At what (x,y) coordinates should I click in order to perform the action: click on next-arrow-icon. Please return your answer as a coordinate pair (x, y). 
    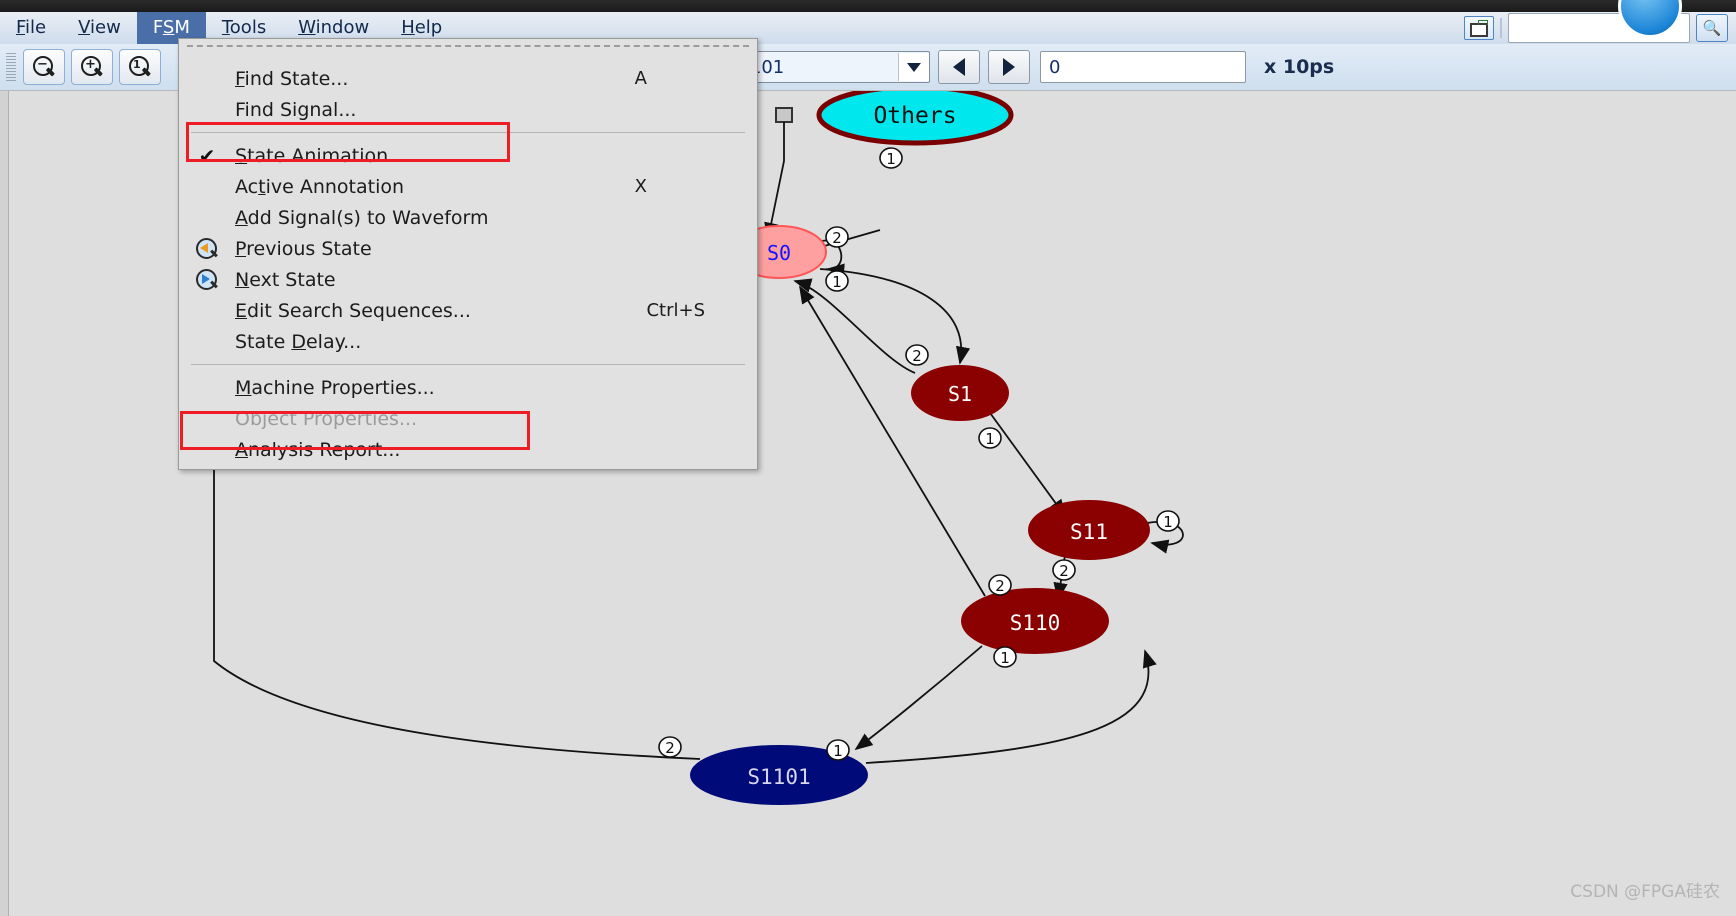
    Looking at the image, I should click on (1009, 67).